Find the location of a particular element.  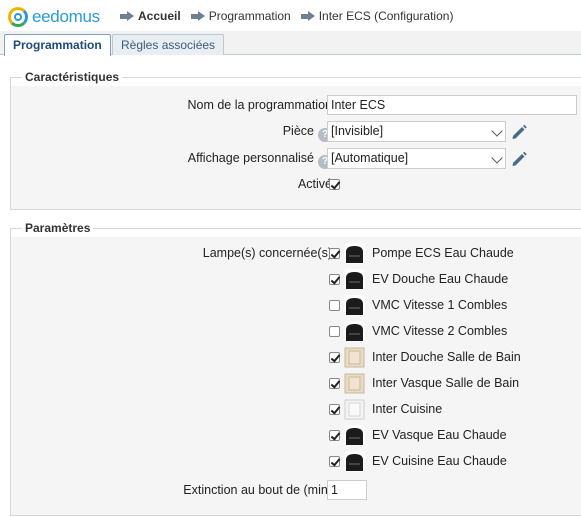

breadcrumb-programmation-link: Programmation is located at coordinates (250, 16).